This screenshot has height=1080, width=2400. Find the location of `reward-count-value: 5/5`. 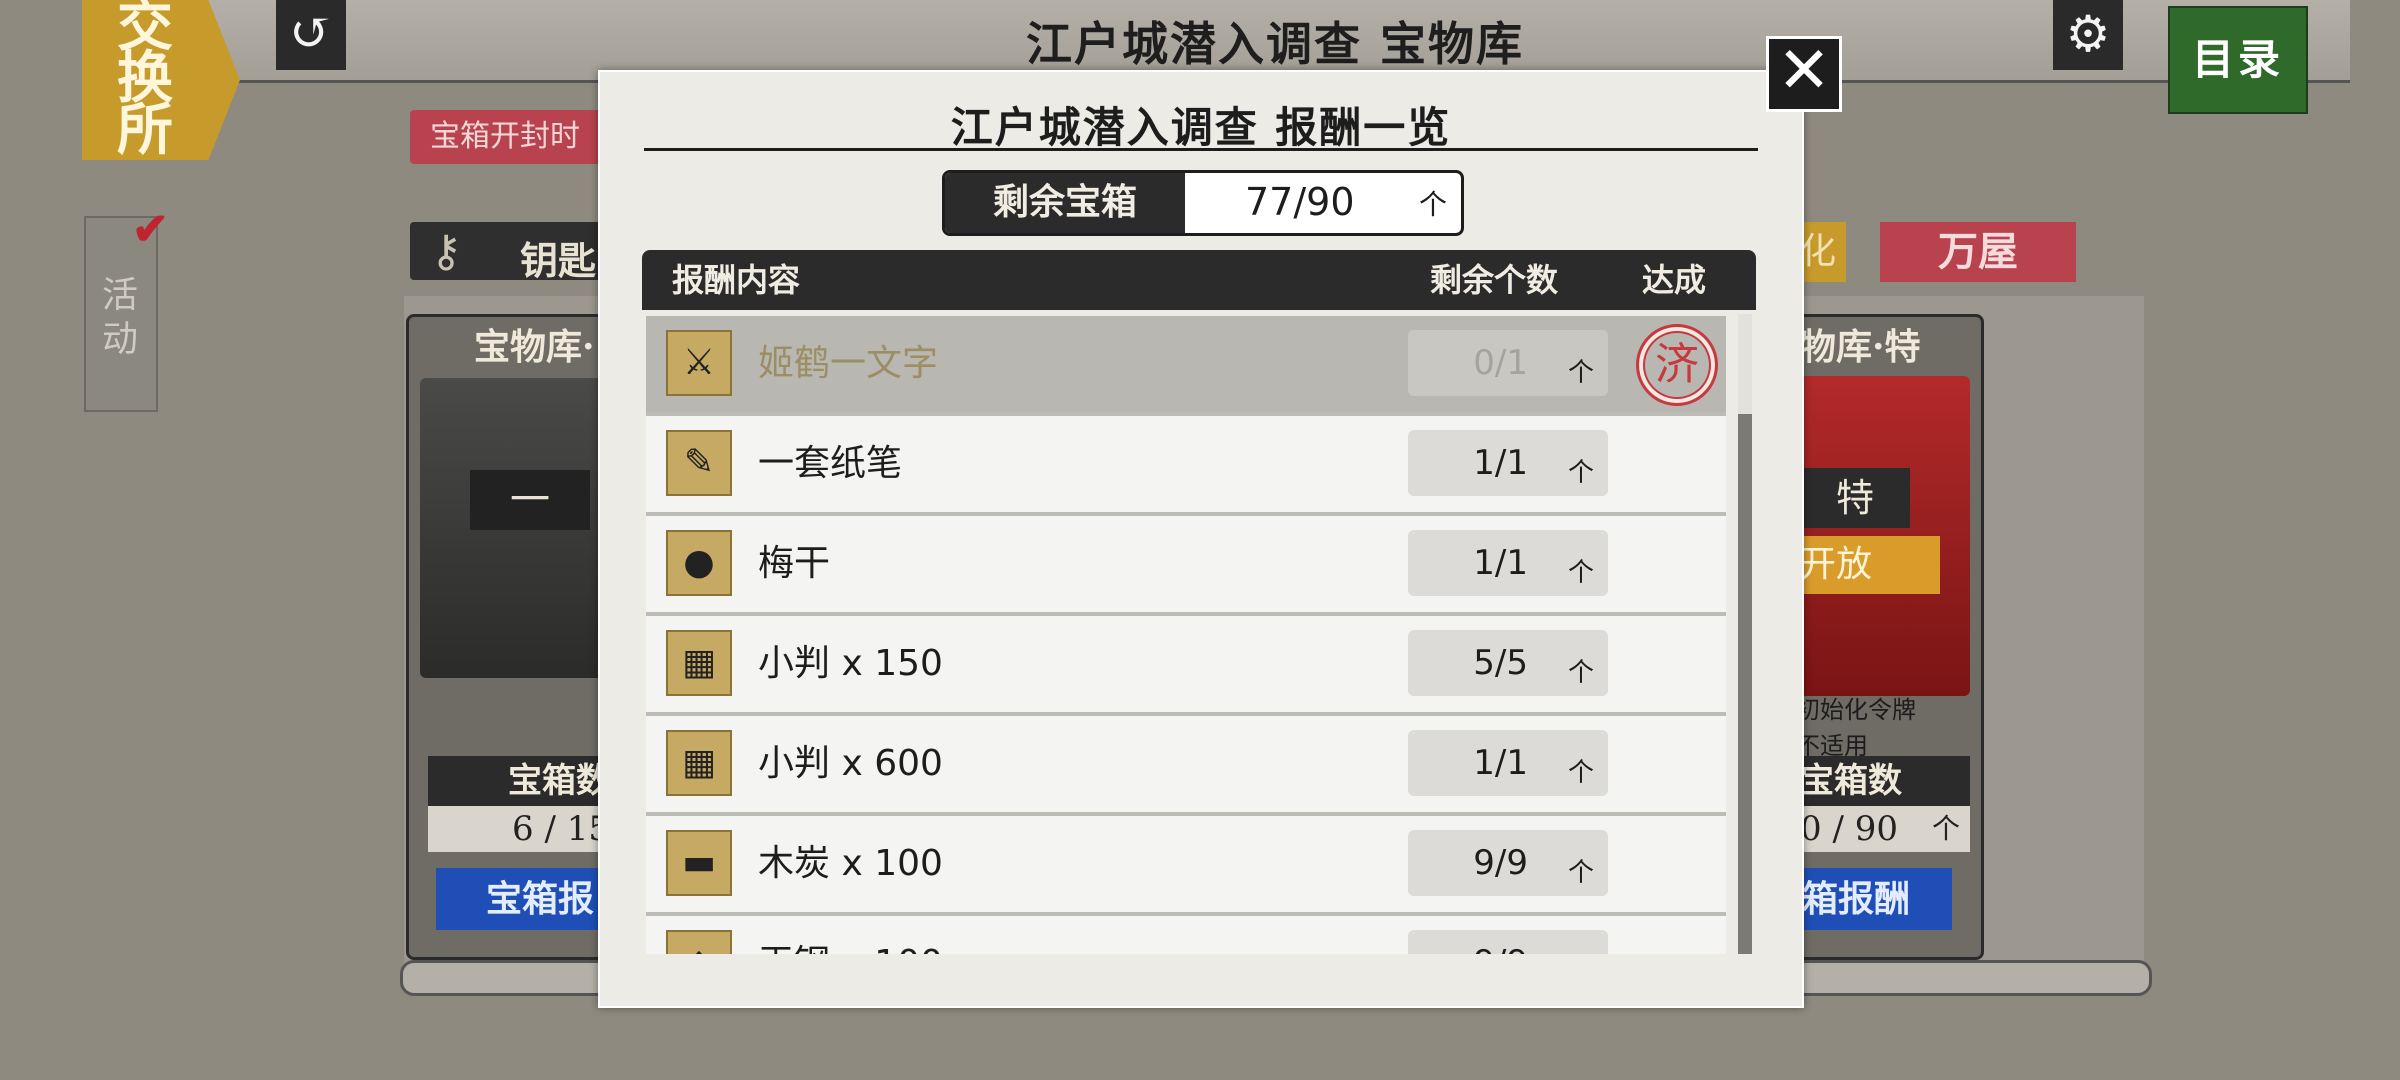

reward-count-value: 5/5 is located at coordinates (1500, 663).